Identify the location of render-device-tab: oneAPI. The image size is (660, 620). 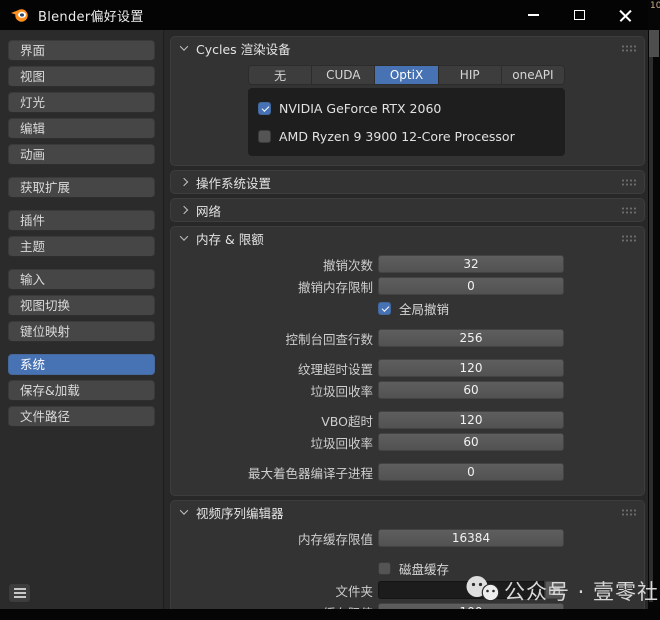
(533, 75).